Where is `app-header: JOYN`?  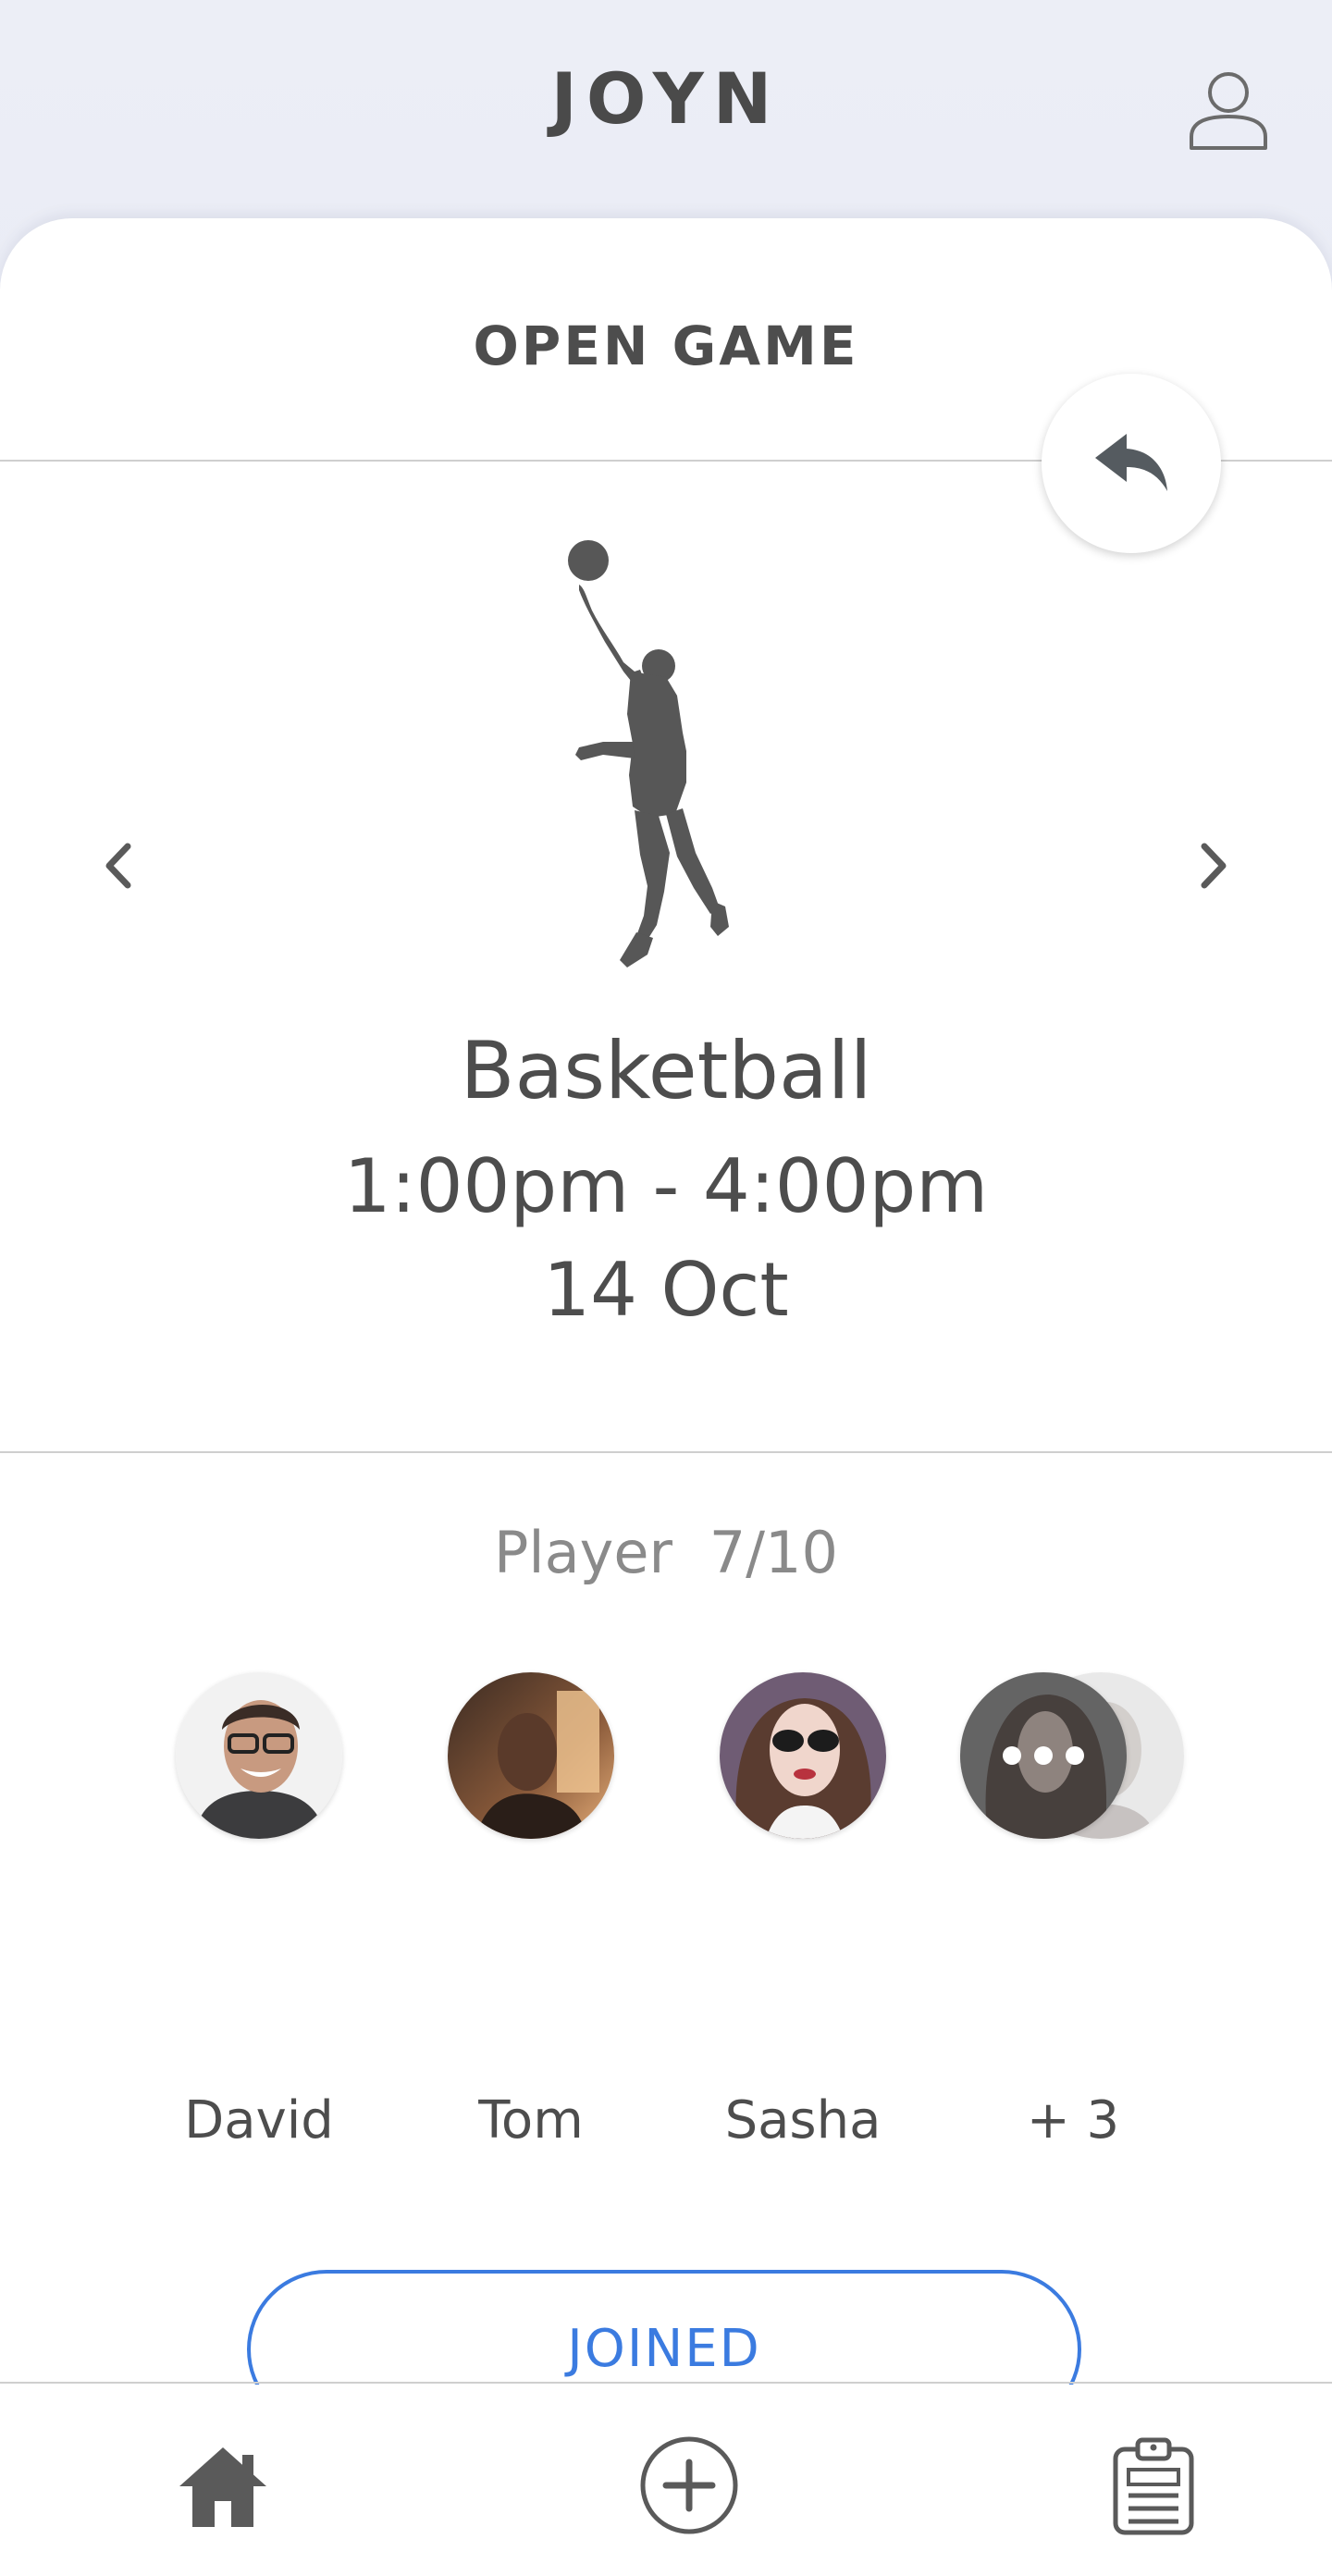
app-header: JOYN is located at coordinates (666, 109).